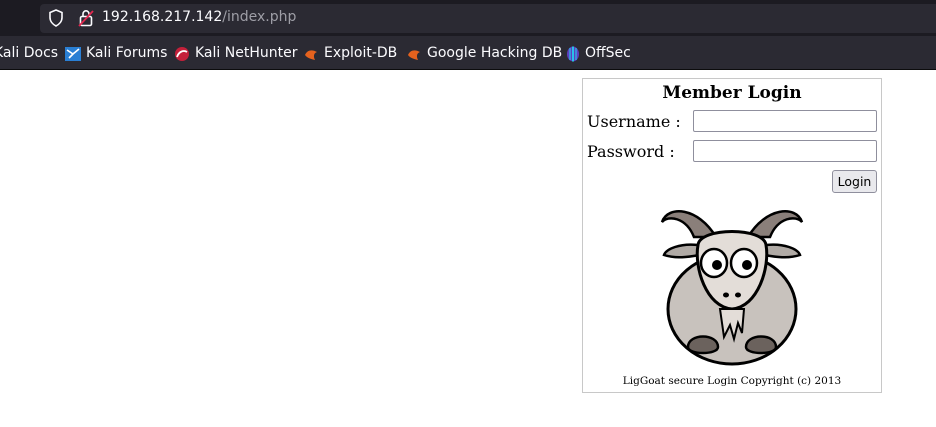  What do you see at coordinates (785, 151) in the screenshot?
I see `password-input` at bounding box center [785, 151].